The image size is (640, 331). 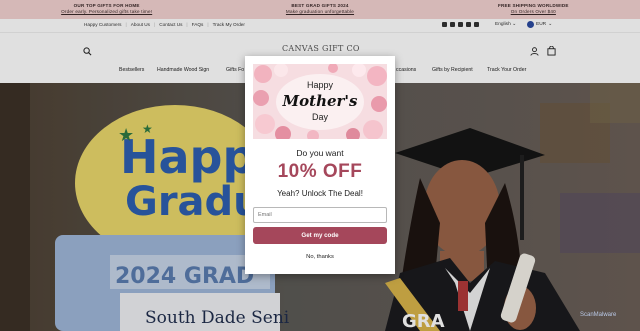 What do you see at coordinates (183, 70) in the screenshot?
I see `nav-item-wood-sign: Handmade Wood Sign` at bounding box center [183, 70].